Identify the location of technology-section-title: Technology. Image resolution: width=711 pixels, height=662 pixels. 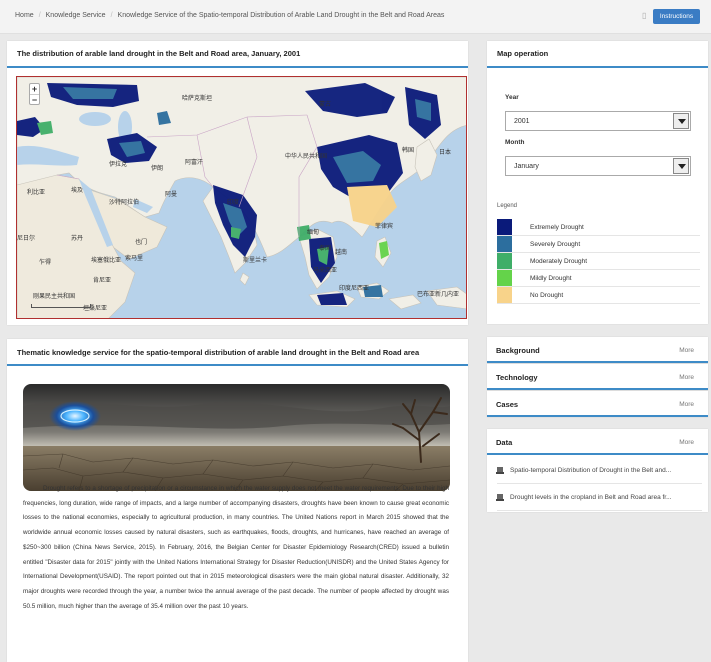
(517, 377).